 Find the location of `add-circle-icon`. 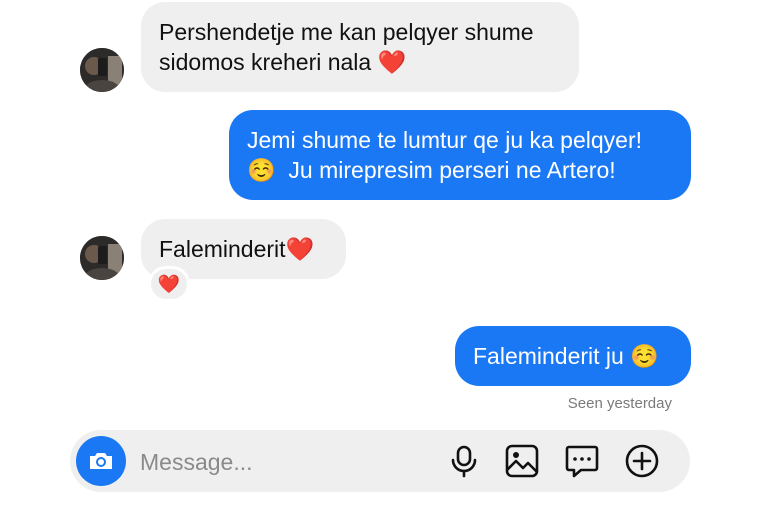

add-circle-icon is located at coordinates (642, 461).